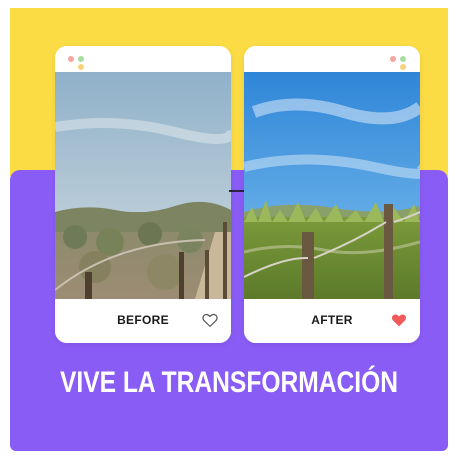  What do you see at coordinates (332, 321) in the screenshot?
I see `after-label-bar: AFTER` at bounding box center [332, 321].